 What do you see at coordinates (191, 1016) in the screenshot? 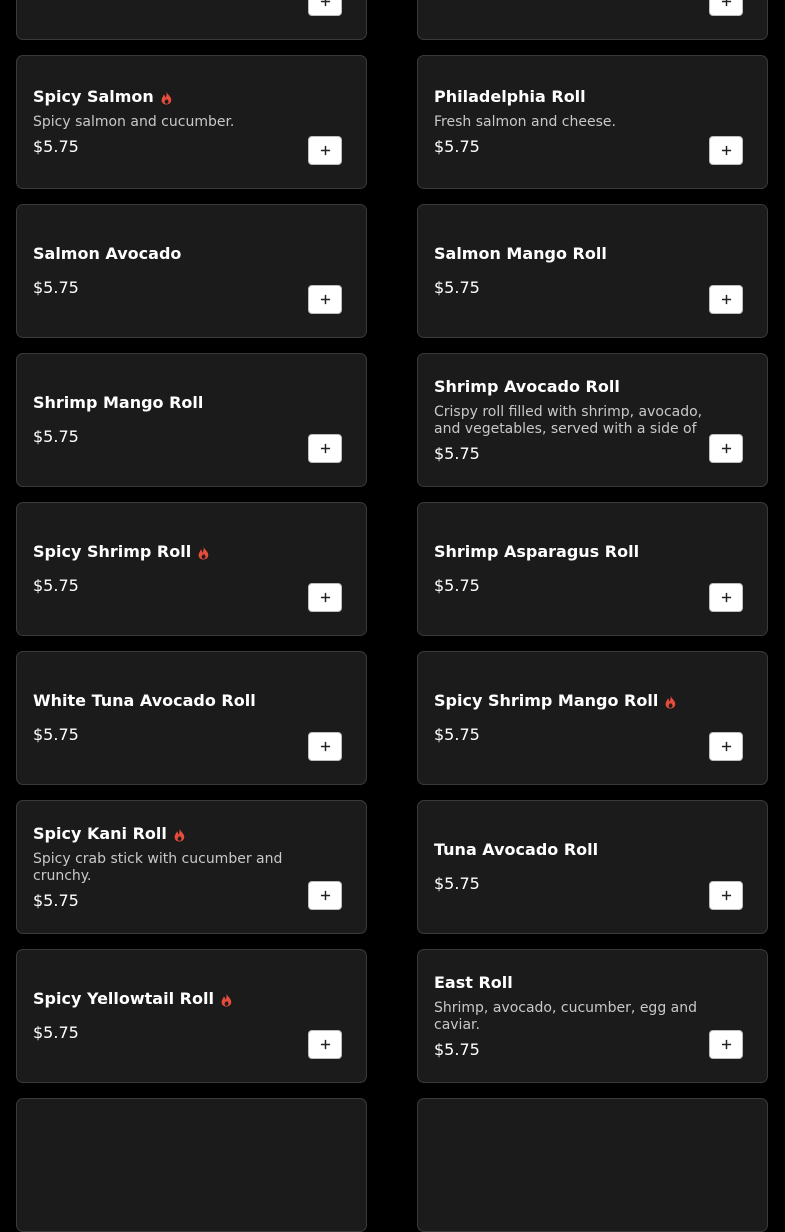
I see `menu-item-card: Spicy Yellowtail Roll $5.75` at bounding box center [191, 1016].